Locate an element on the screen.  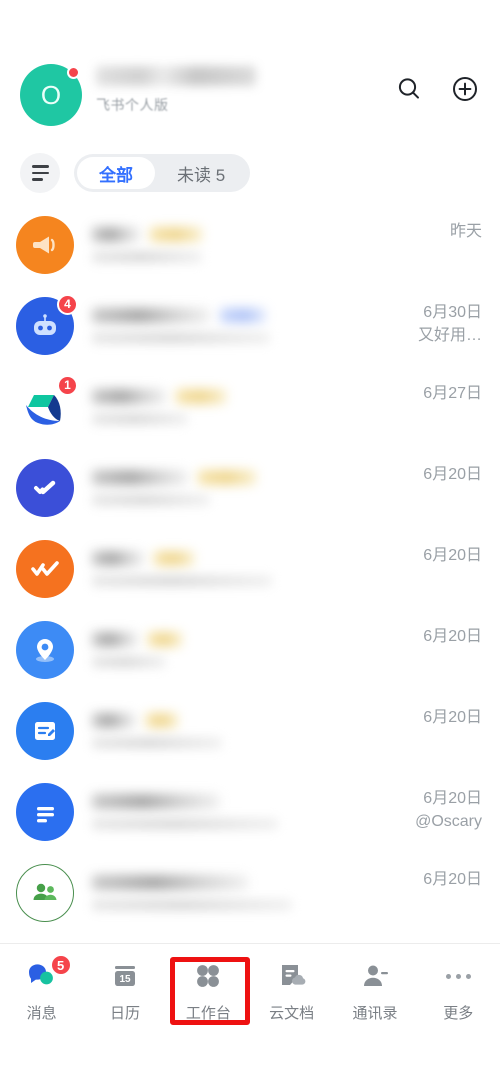
chat-timestamp: 6月27日 is located at coordinates (452, 393).